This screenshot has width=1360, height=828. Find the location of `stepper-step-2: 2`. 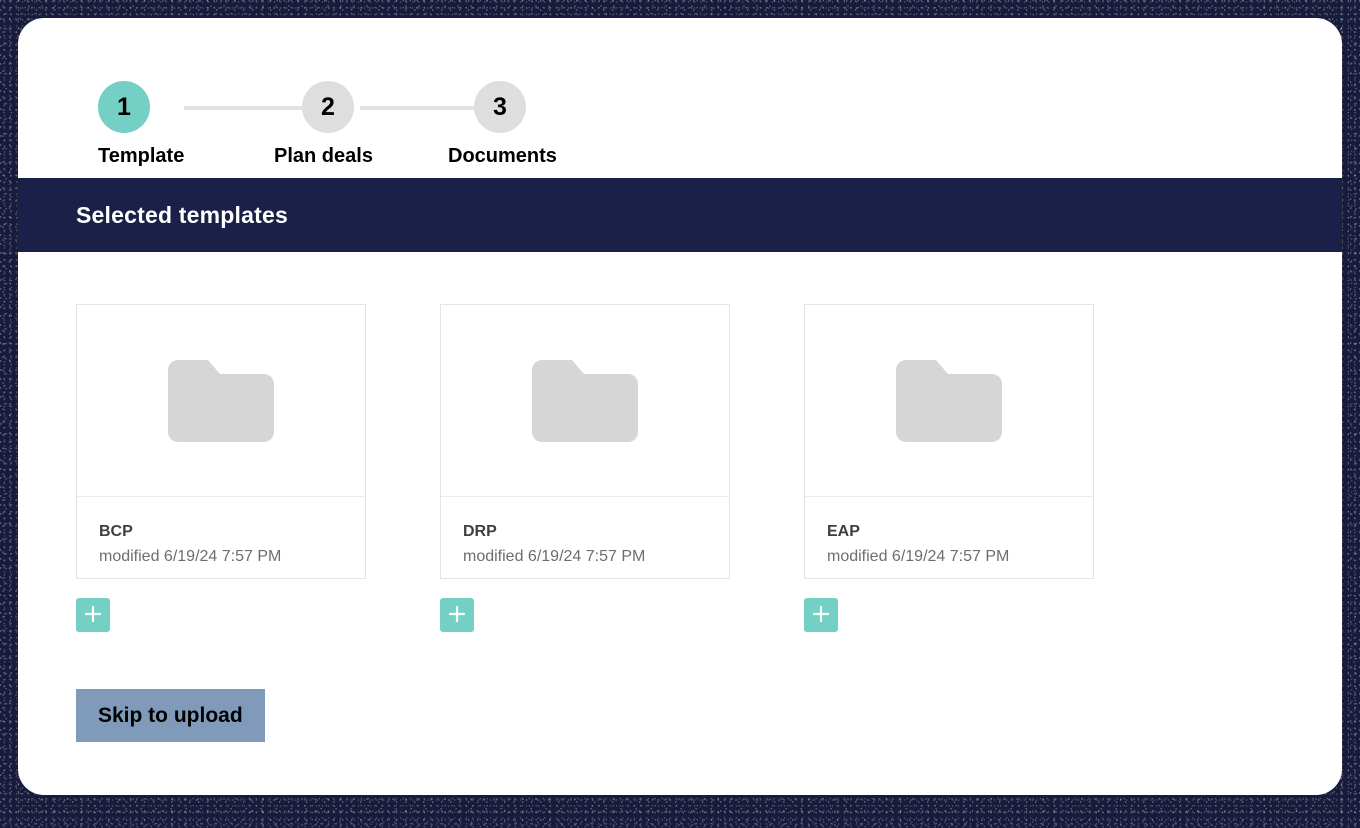

stepper-step-2: 2 is located at coordinates (328, 107).